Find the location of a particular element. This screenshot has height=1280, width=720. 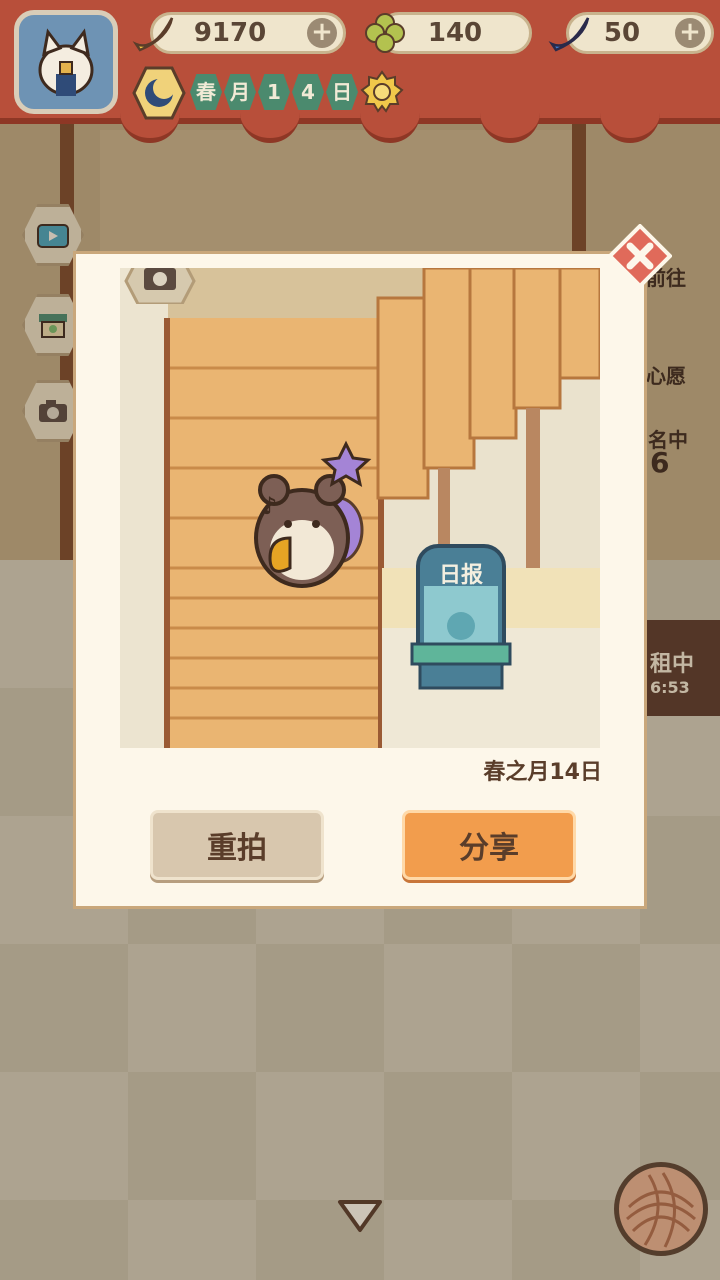

date-char: 月 is located at coordinates (240, 92).